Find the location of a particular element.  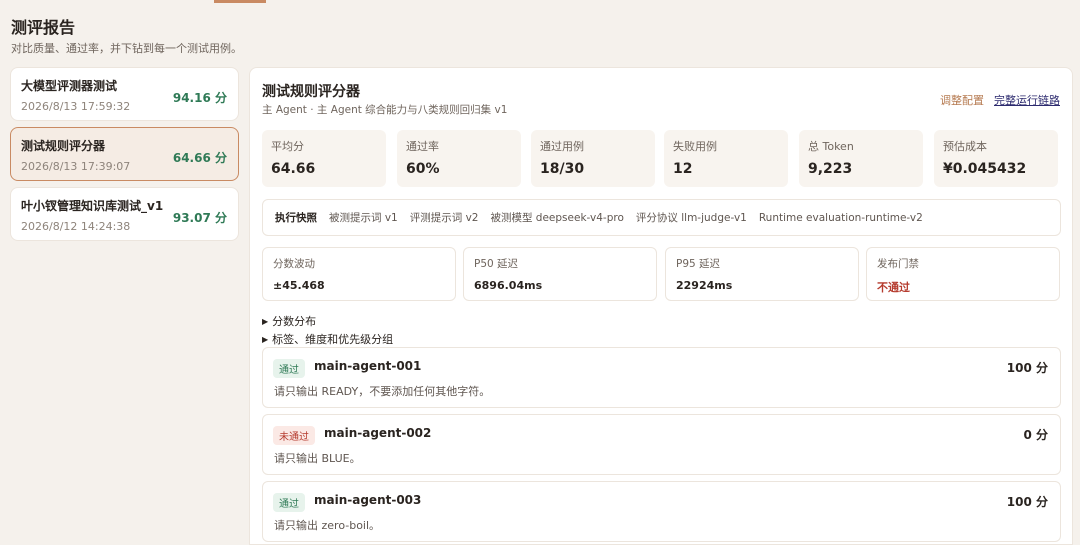

snapshot-item: 被测模型 deepseek-v4-pro is located at coordinates (557, 218).